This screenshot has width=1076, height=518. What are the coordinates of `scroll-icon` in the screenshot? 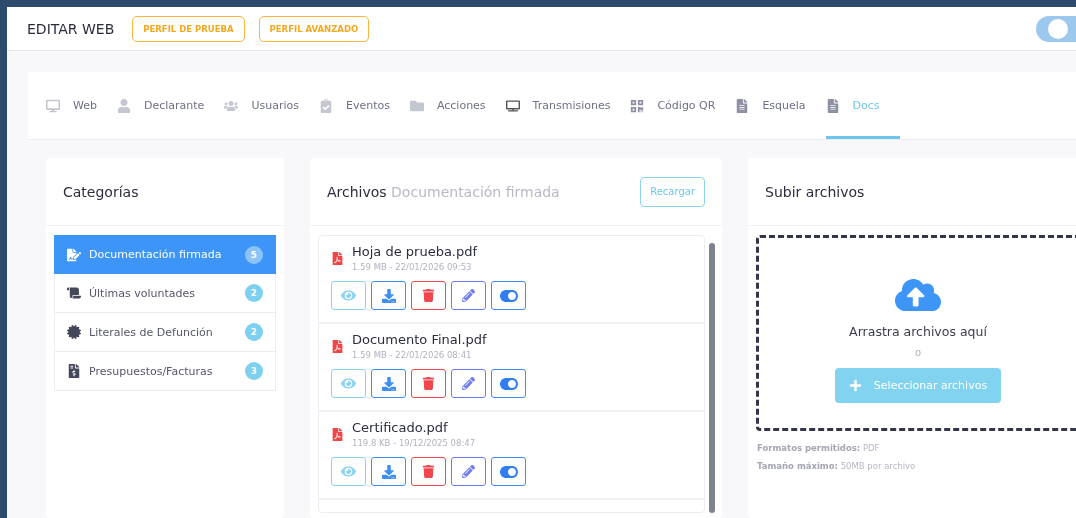 It's located at (74, 293).